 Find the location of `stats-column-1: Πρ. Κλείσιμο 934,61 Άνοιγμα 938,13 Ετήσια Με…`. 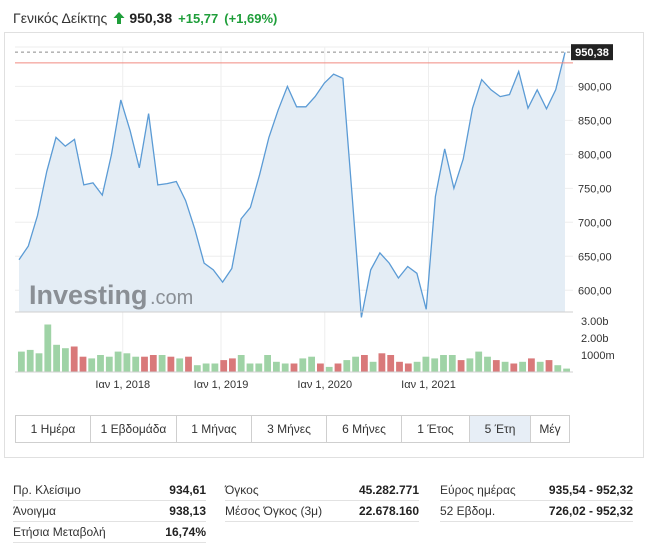

stats-column-1: Πρ. Κλείσιμο 934,61 Άνοιγμα 938,13 Ετήσια Με… is located at coordinates (109, 511).